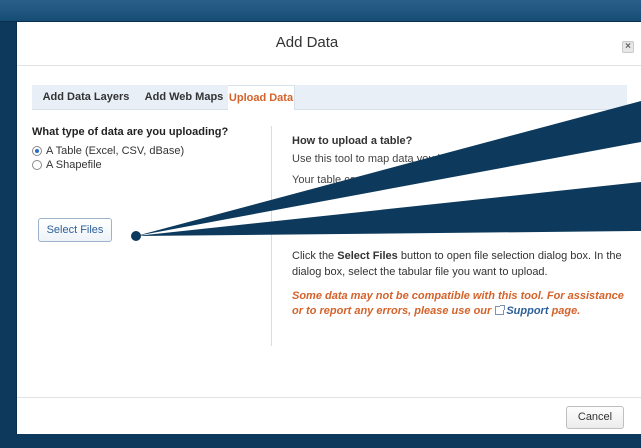  What do you see at coordinates (500, 310) in the screenshot?
I see `external-link-icon` at bounding box center [500, 310].